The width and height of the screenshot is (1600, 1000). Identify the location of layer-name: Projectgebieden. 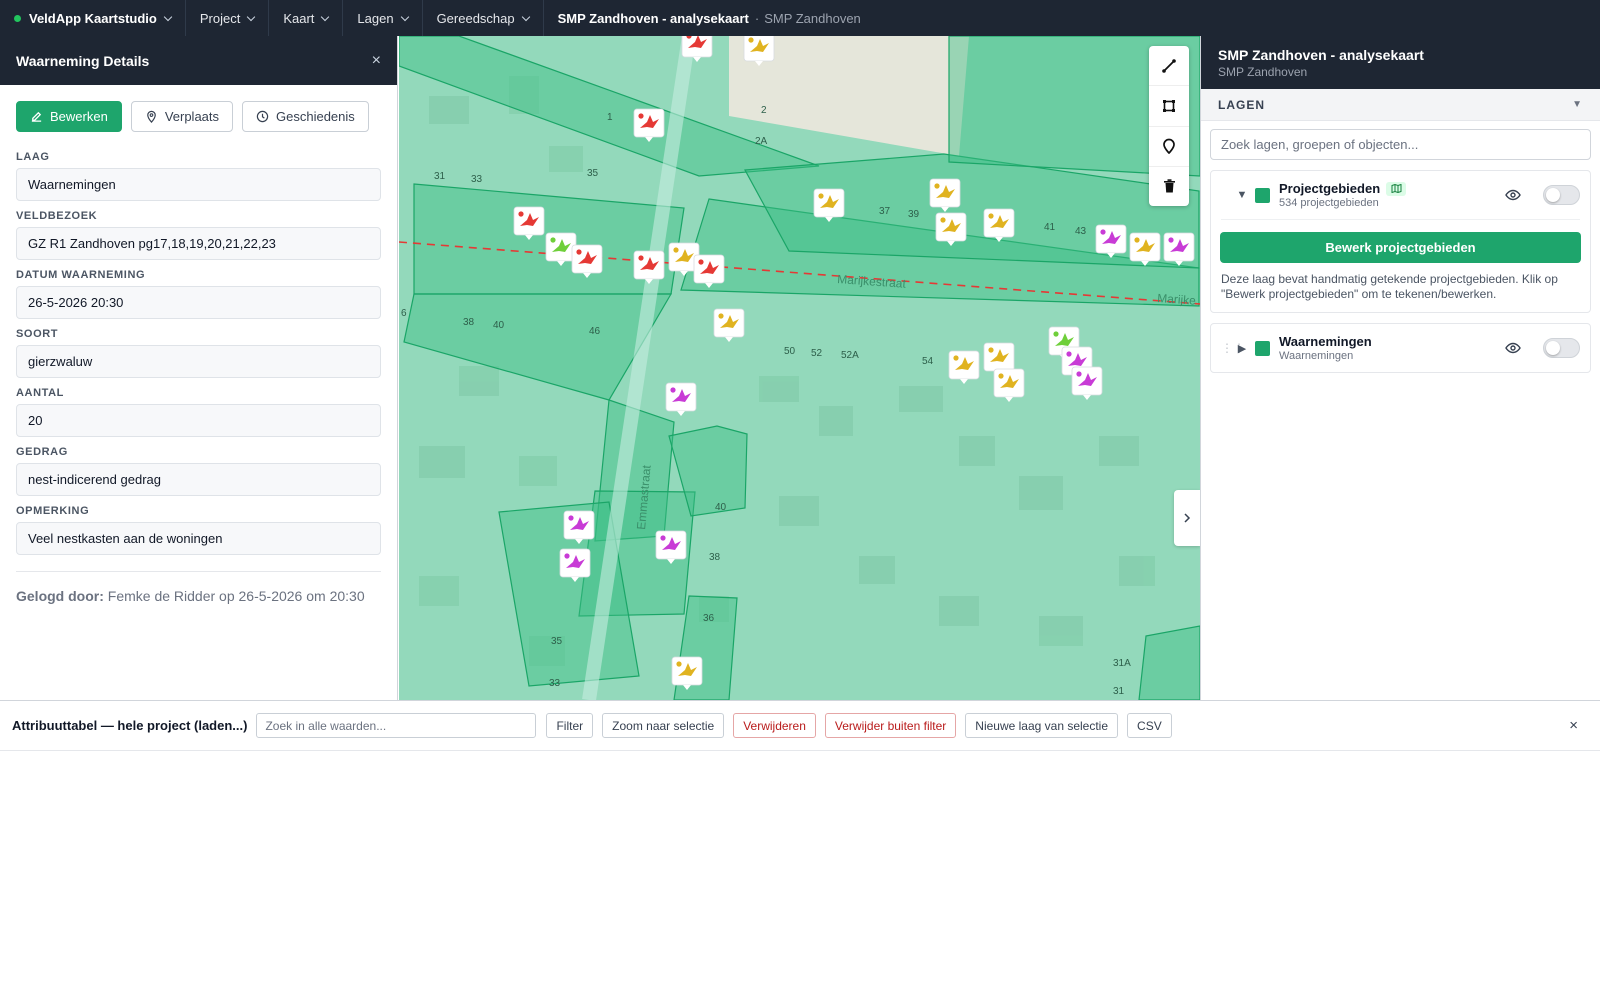
(1330, 188).